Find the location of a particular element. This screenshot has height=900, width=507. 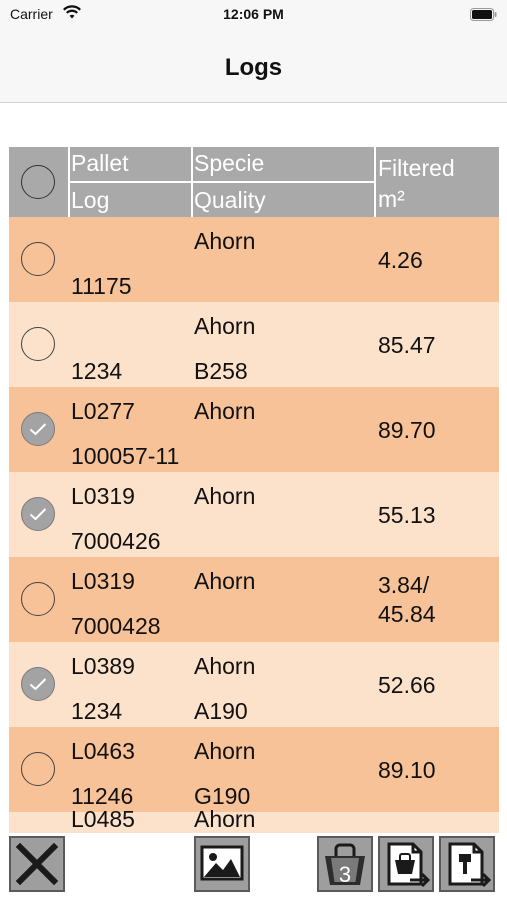

export-basket-icon is located at coordinates (409, 865).